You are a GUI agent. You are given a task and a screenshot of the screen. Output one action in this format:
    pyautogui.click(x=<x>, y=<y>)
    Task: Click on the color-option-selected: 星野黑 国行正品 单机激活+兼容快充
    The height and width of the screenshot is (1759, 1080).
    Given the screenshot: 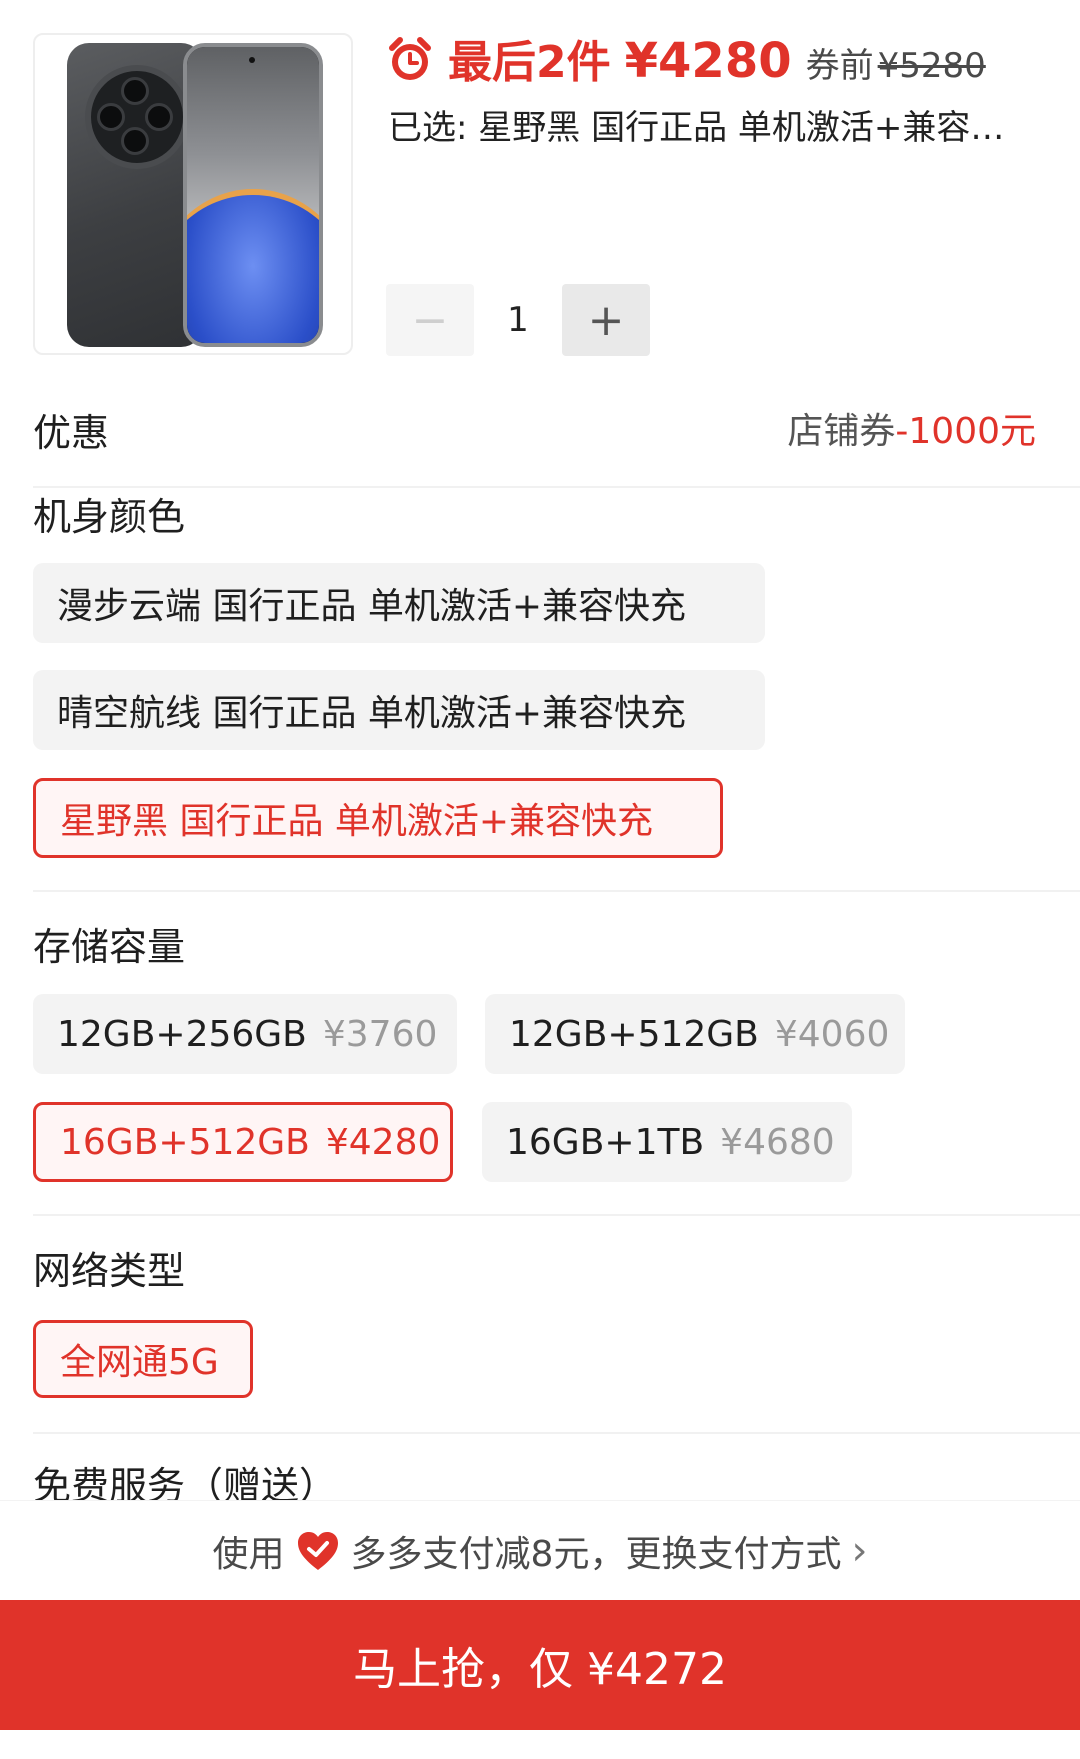 What is the action you would take?
    pyautogui.click(x=378, y=818)
    